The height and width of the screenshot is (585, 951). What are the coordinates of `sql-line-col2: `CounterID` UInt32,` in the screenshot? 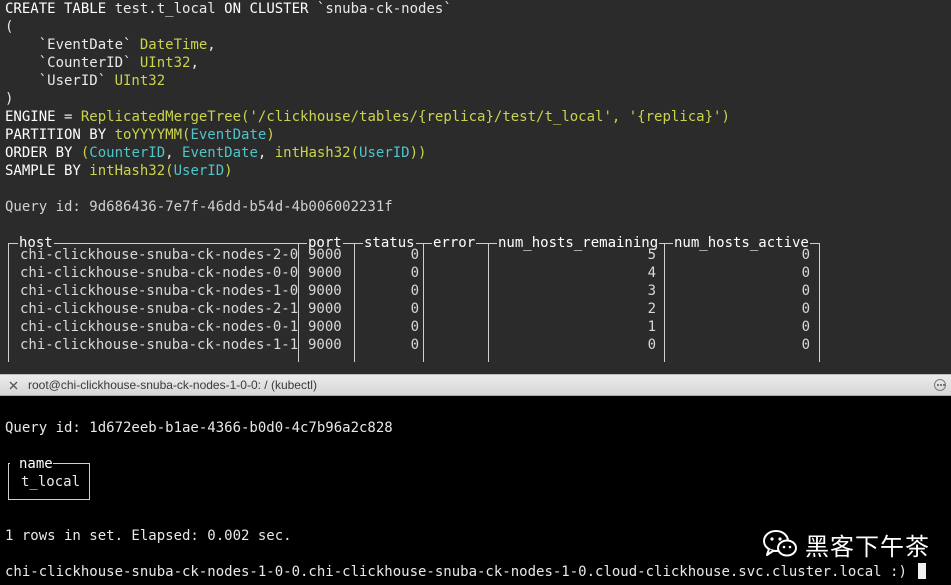 It's located at (102, 63).